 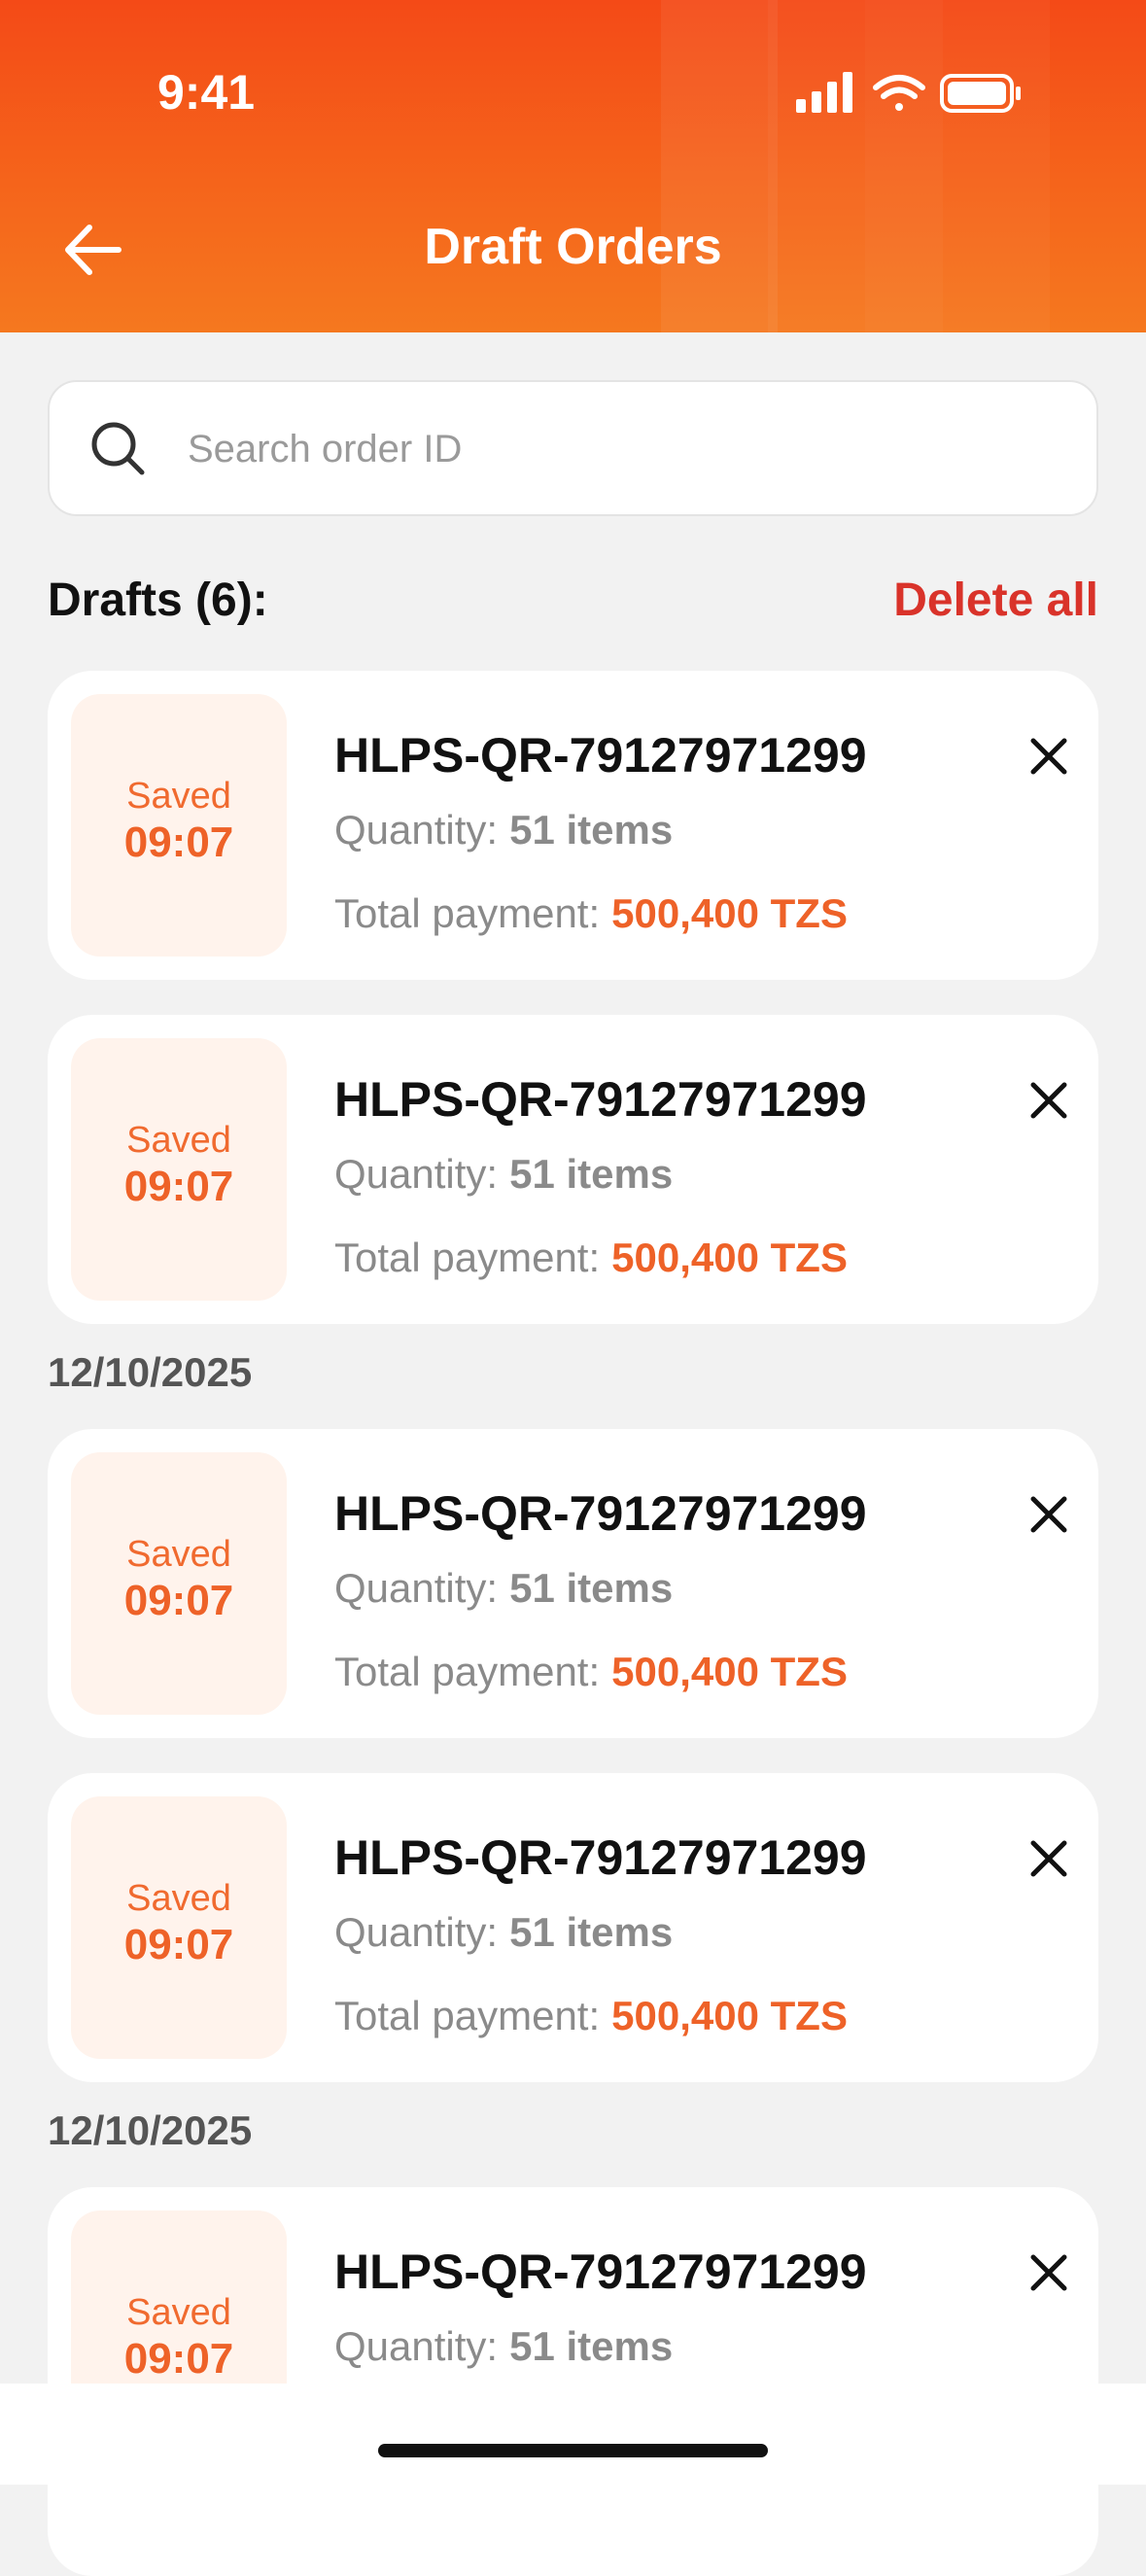 I want to click on drafts-count-title: Drafts (6):, so click(x=158, y=600).